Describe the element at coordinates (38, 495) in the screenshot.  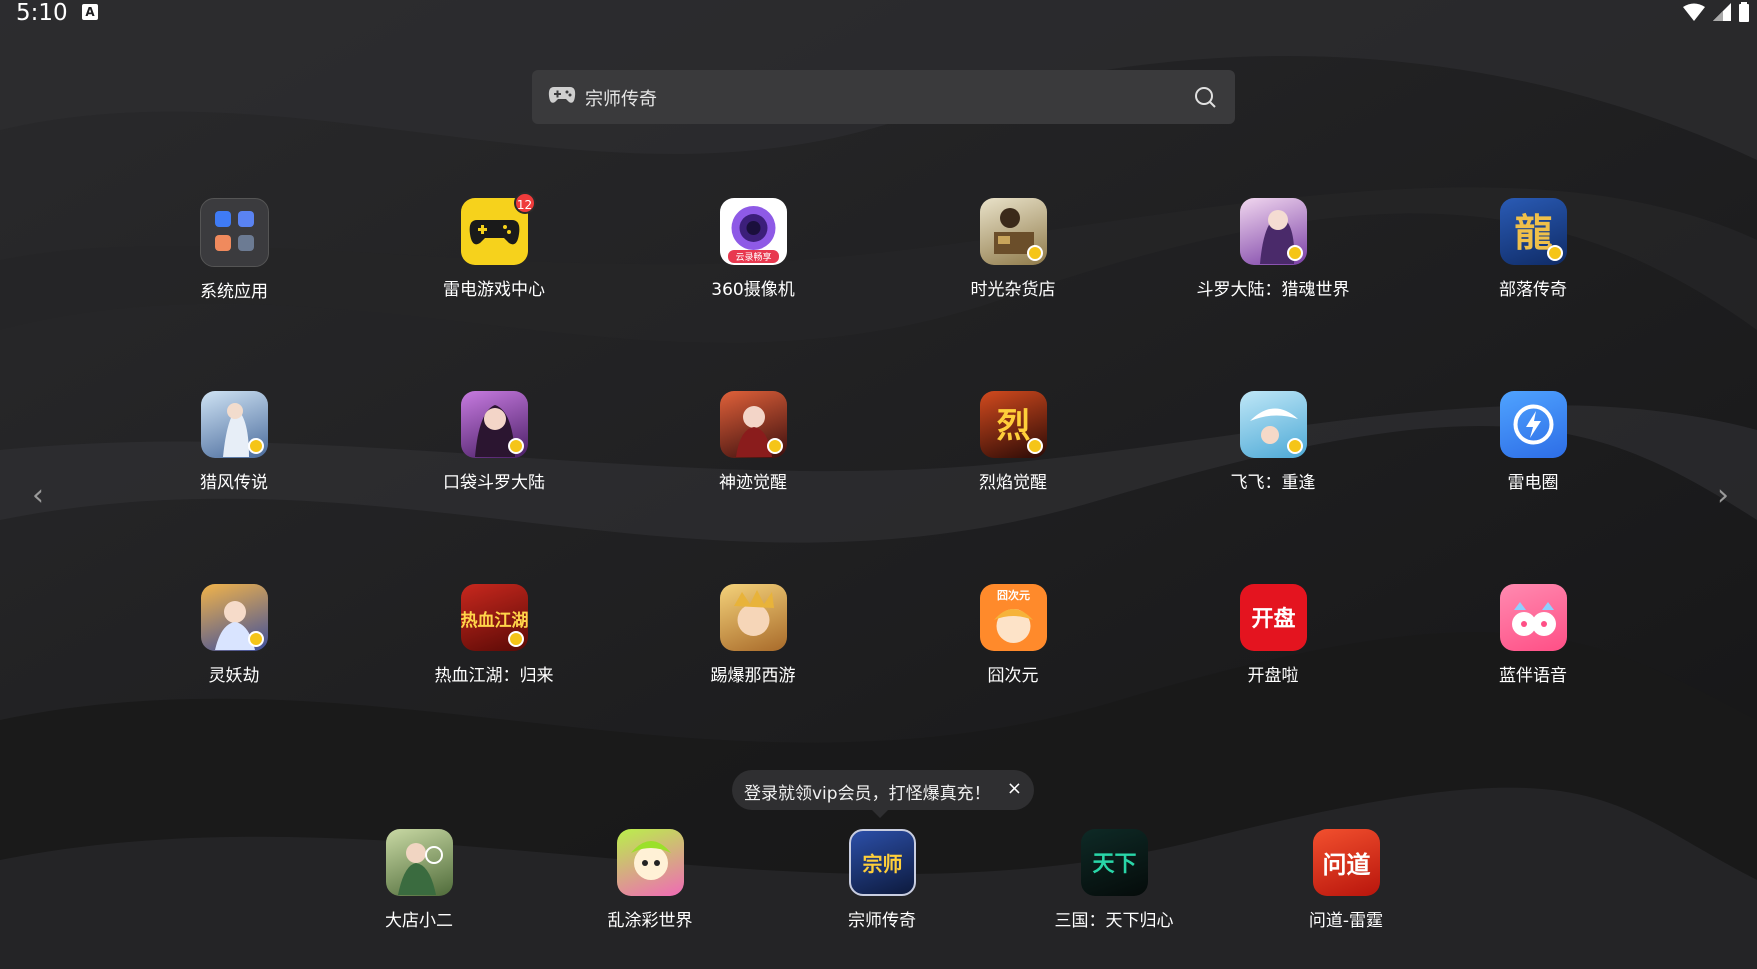
I see `prev-page-button: ‹` at that location.